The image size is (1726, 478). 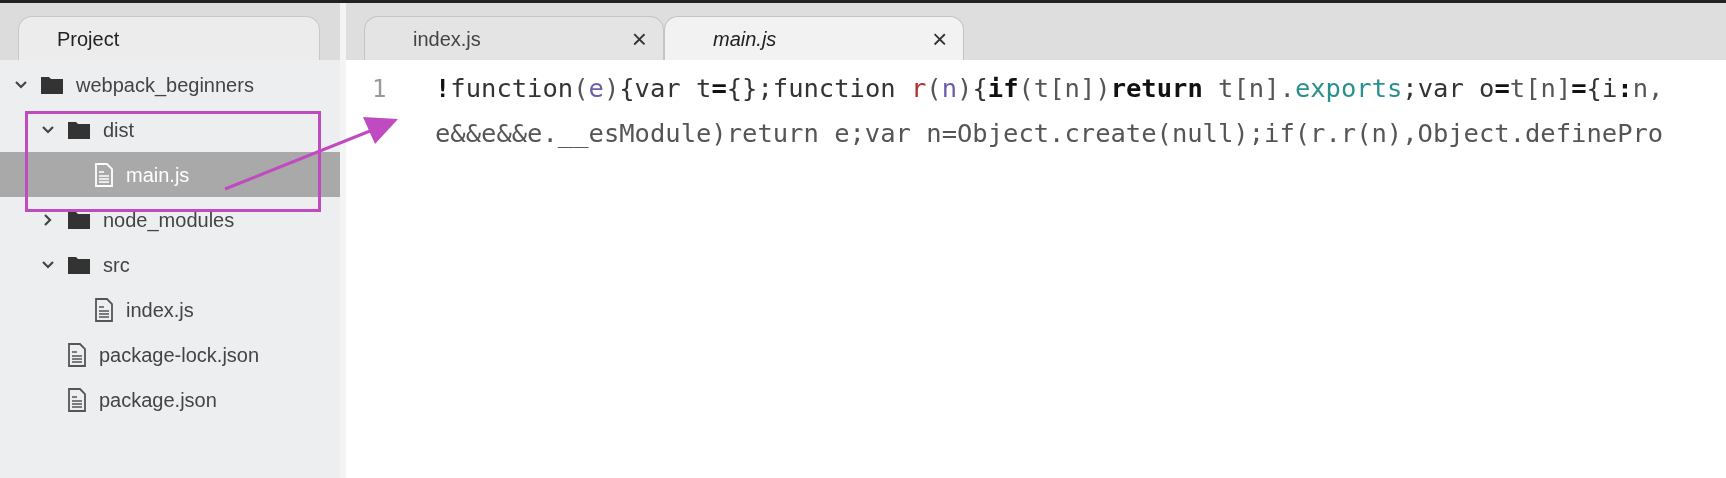 What do you see at coordinates (158, 400) in the screenshot?
I see `tree-item-label: package.json` at bounding box center [158, 400].